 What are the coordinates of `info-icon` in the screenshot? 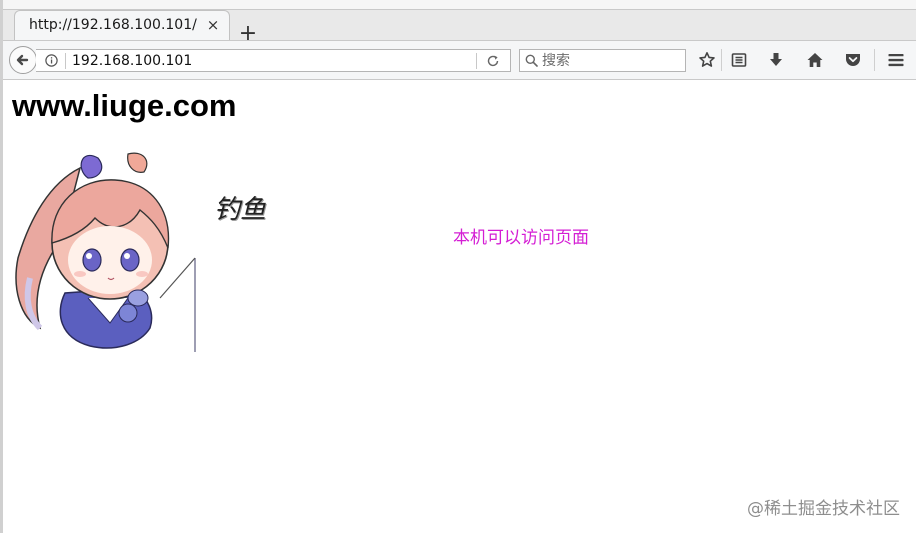 It's located at (51, 60).